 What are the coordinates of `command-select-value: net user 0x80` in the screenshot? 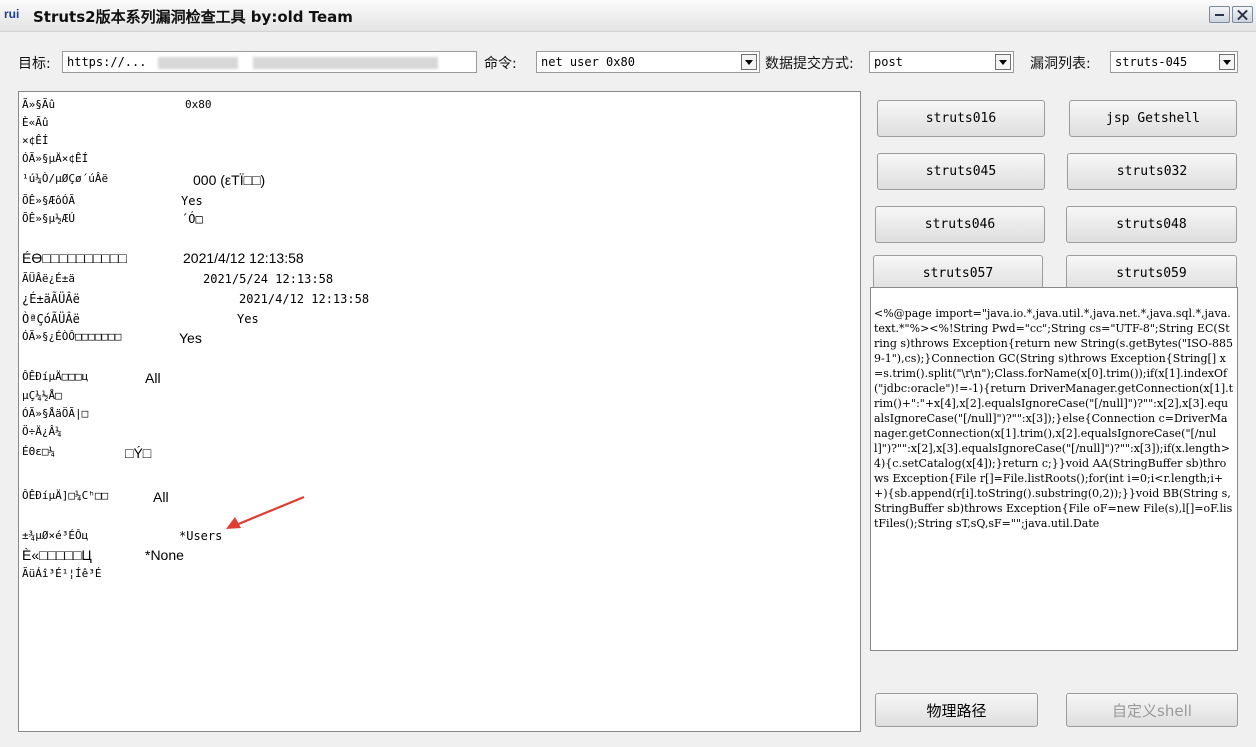 It's located at (588, 62).